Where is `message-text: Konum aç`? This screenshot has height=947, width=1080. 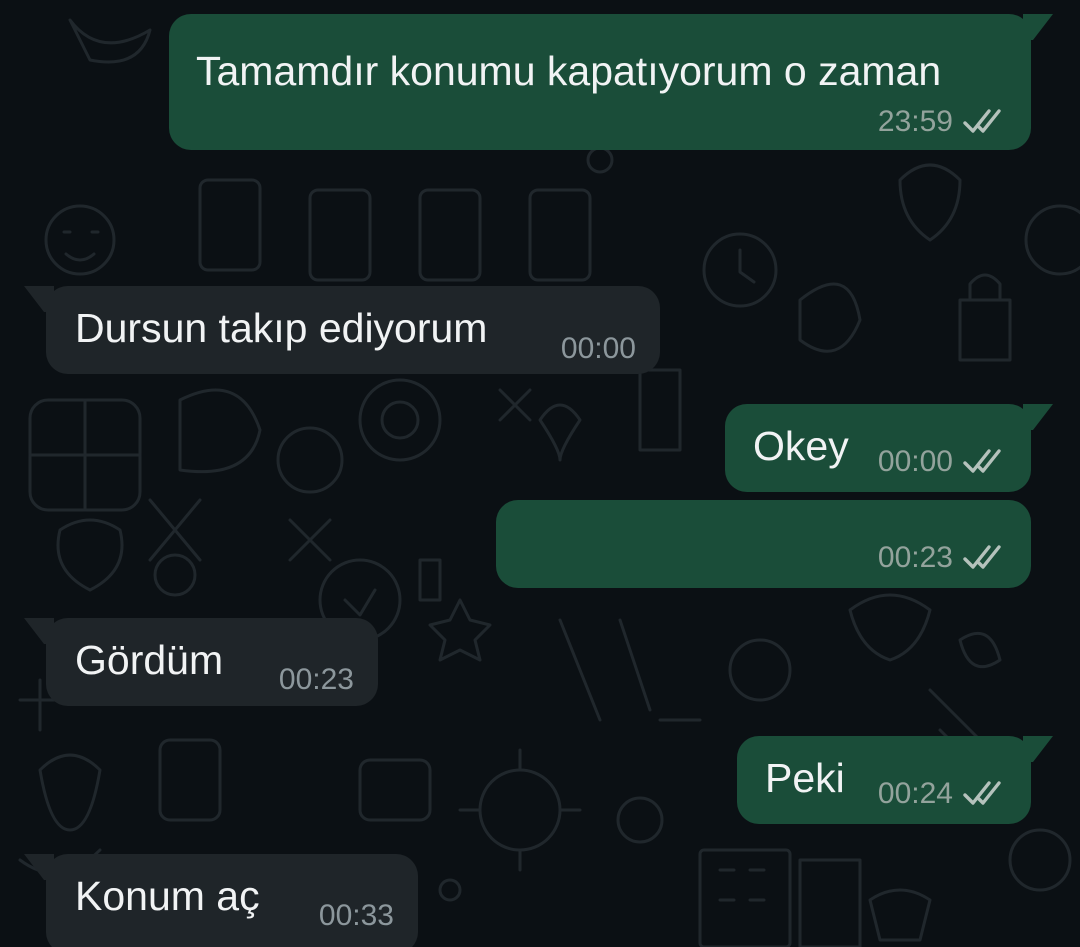 message-text: Konum aç is located at coordinates (167, 896).